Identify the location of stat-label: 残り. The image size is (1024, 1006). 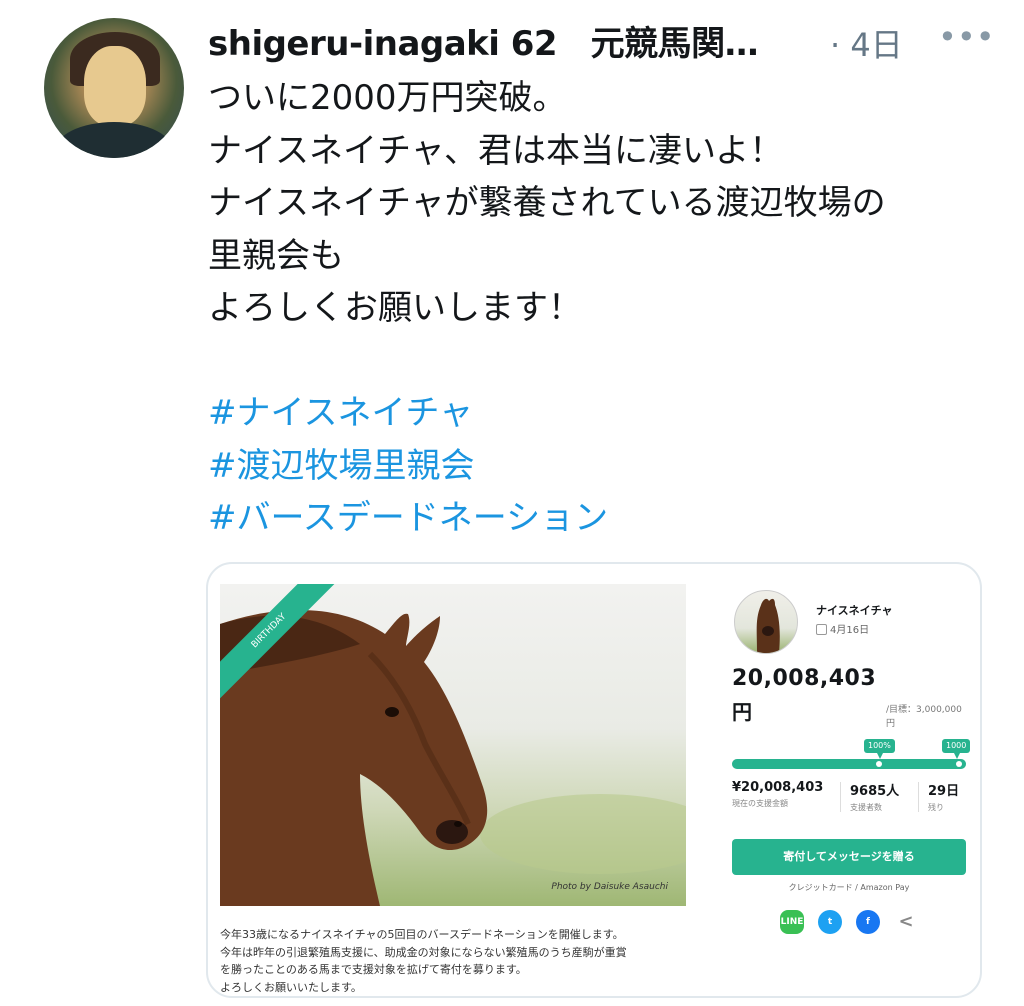
(936, 807).